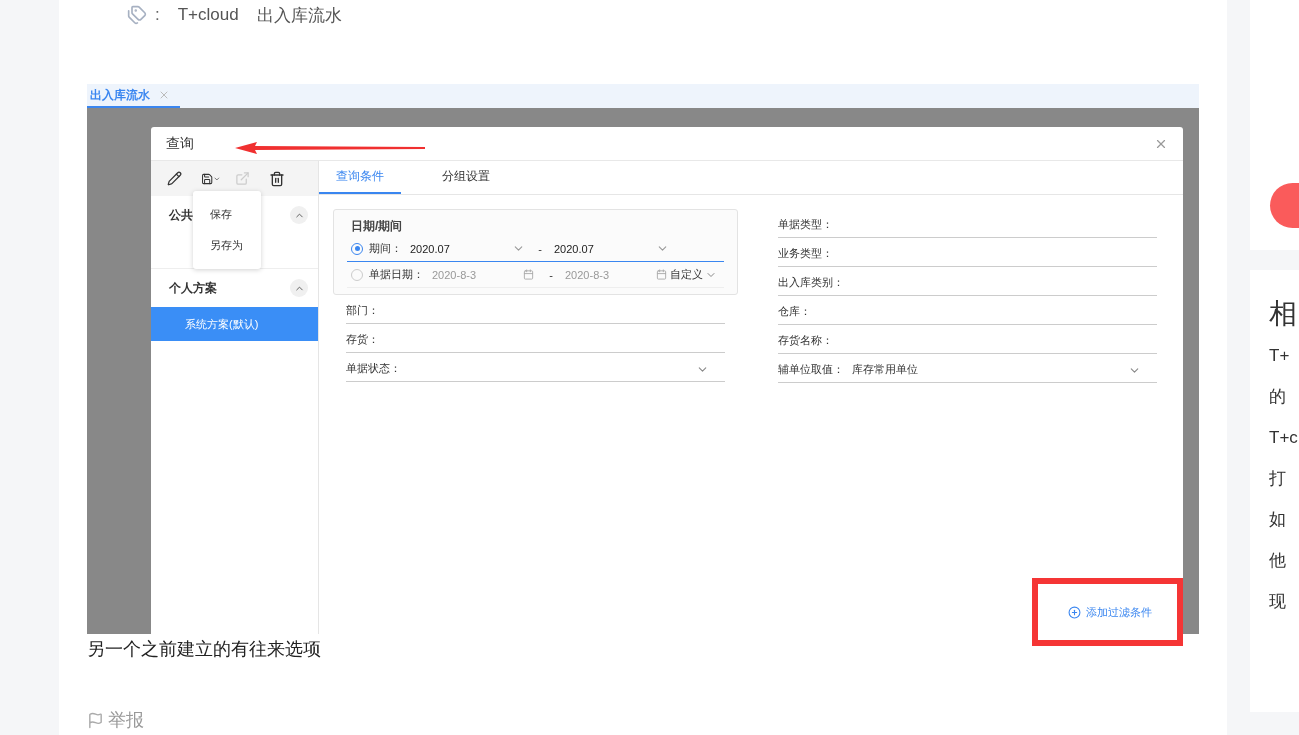 This screenshot has width=1299, height=735. What do you see at coordinates (967, 281) in the screenshot?
I see `form-field: 出入库类别：` at bounding box center [967, 281].